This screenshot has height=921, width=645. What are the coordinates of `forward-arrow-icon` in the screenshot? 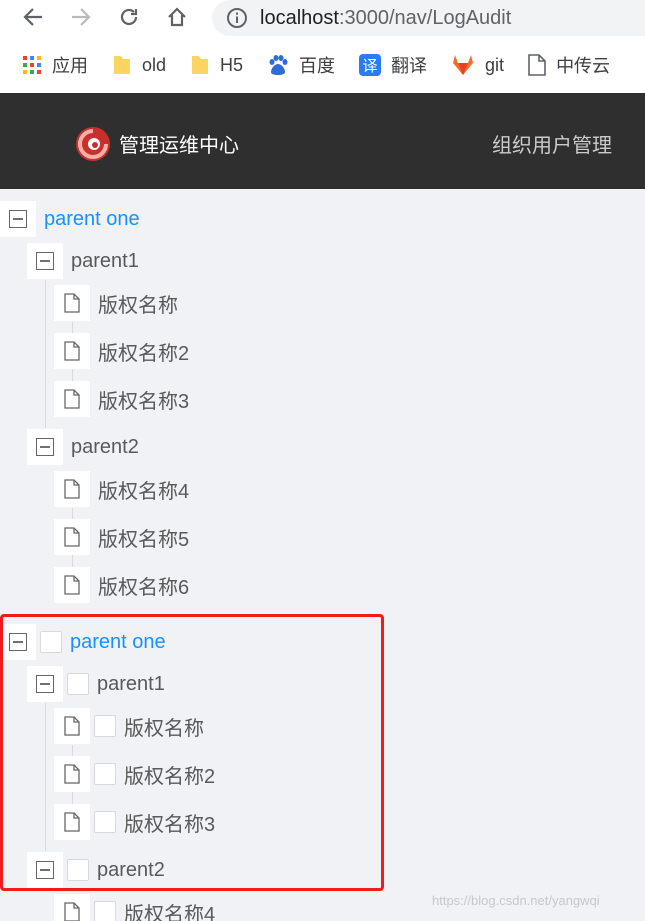 It's located at (81, 17).